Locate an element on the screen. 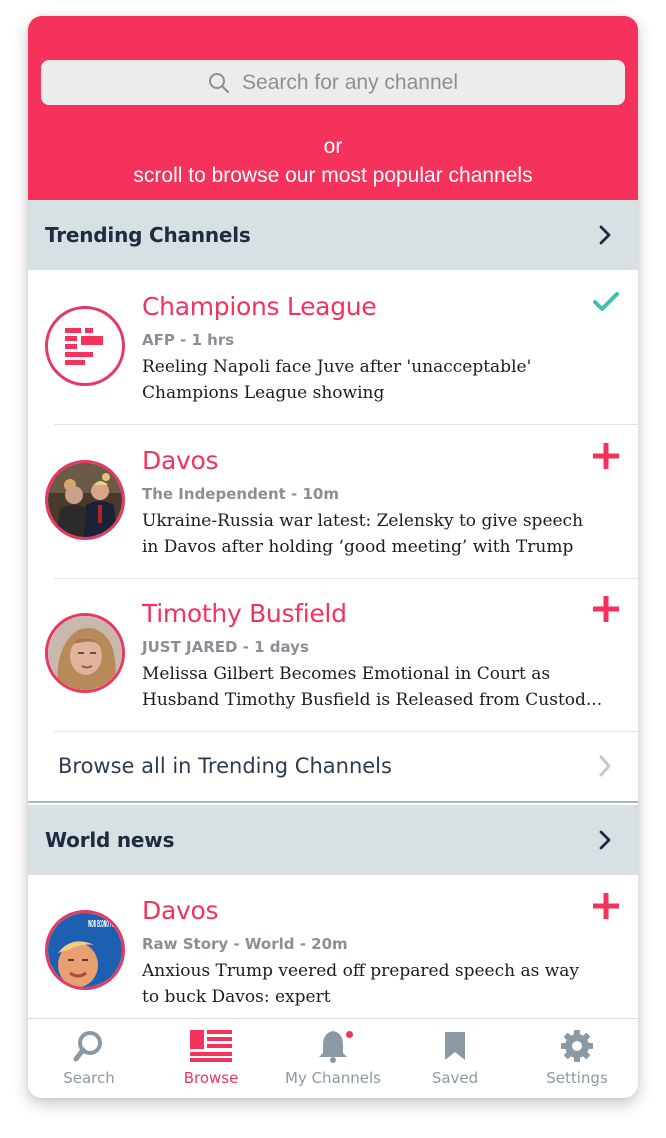 The width and height of the screenshot is (666, 1138). article-source: The Independent - 10m is located at coordinates (240, 494).